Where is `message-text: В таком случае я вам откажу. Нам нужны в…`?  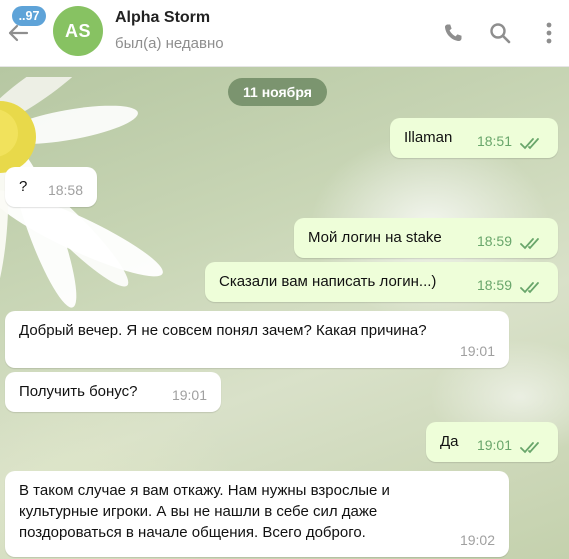
message-text: В таком случае я вам откажу. Нам нужны в… is located at coordinates (204, 511).